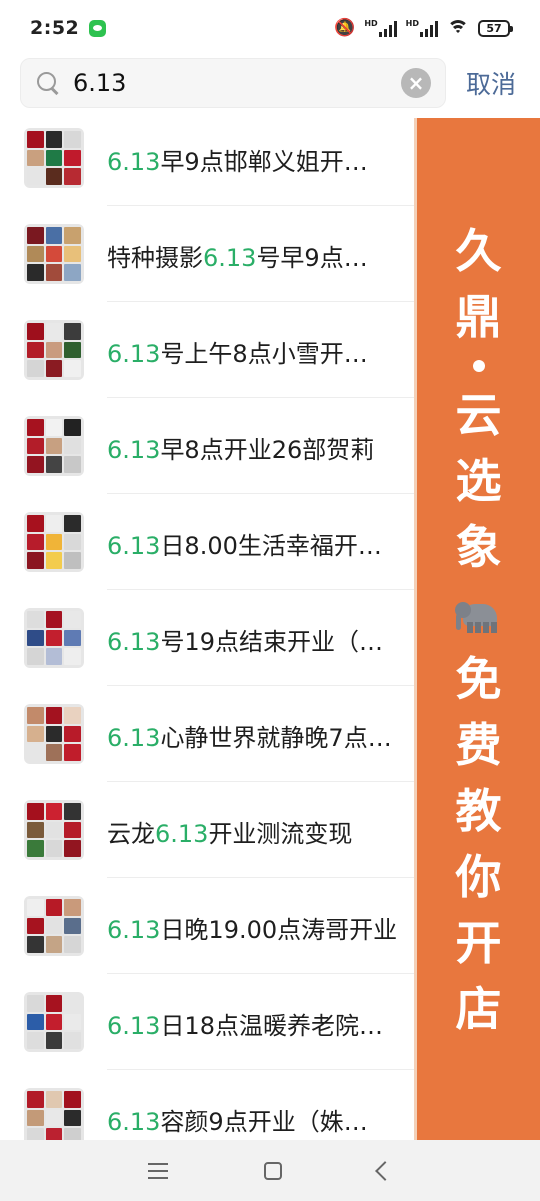 Image resolution: width=540 pixels, height=1201 pixels. I want to click on signal-icon-2: HD, so click(422, 28).